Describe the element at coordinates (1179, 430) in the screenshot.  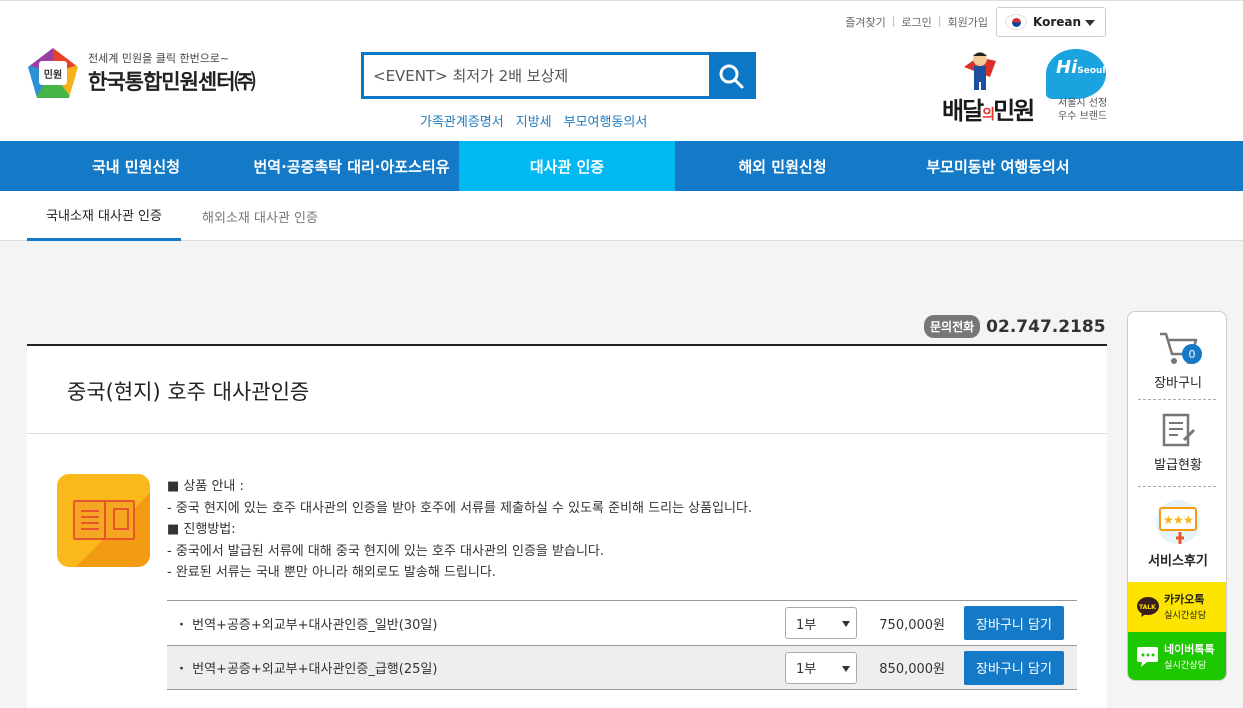
I see `document-list-icon` at that location.